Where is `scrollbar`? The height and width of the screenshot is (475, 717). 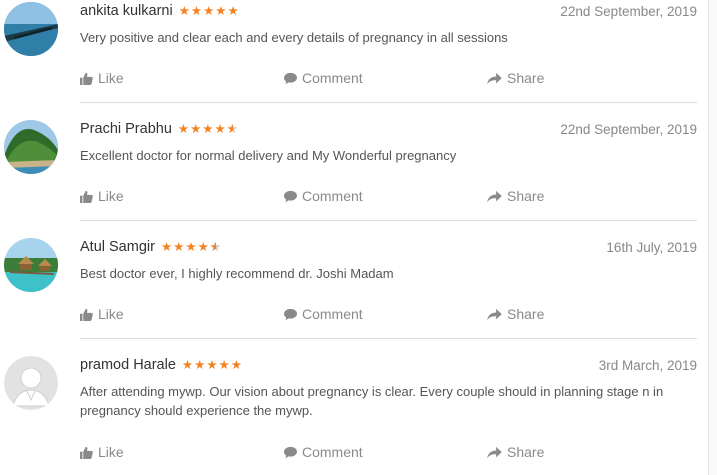
scrollbar is located at coordinates (712, 237).